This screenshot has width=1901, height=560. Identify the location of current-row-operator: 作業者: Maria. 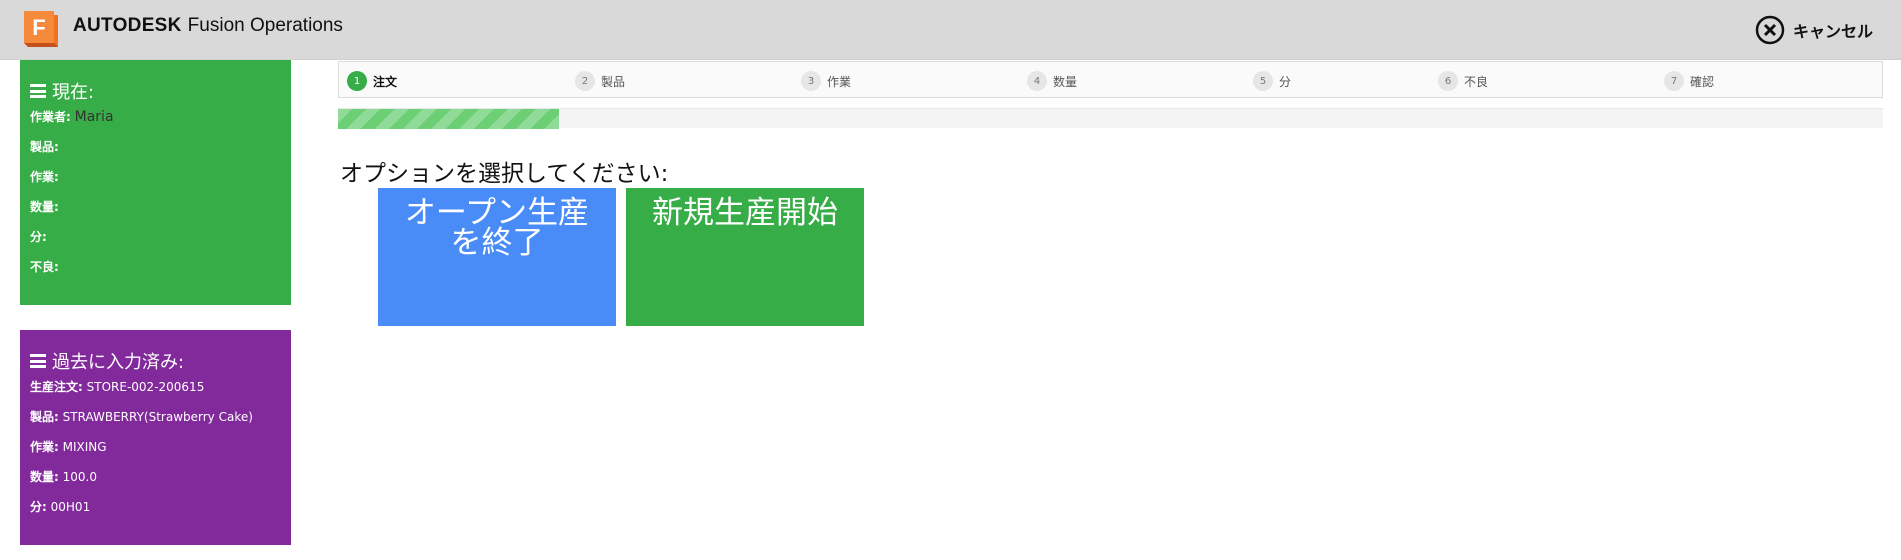
(155, 117).